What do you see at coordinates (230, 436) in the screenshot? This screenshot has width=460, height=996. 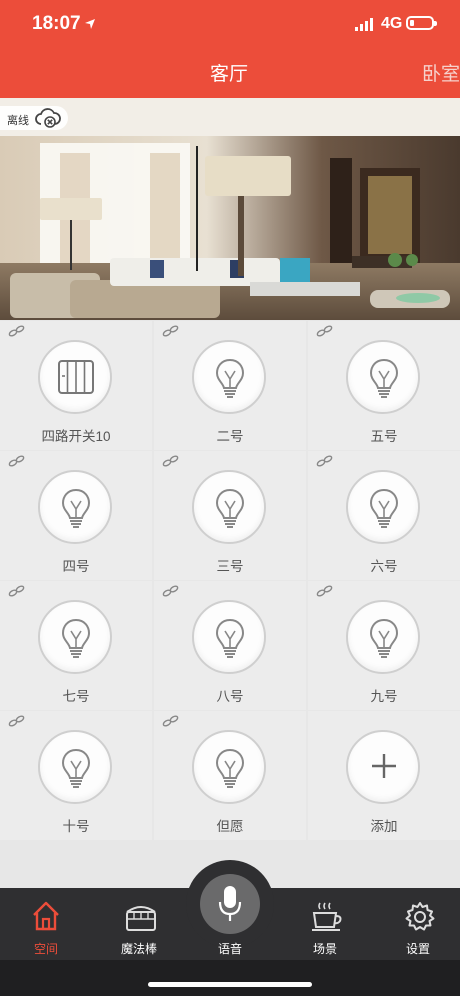 I see `device-label: 二号` at bounding box center [230, 436].